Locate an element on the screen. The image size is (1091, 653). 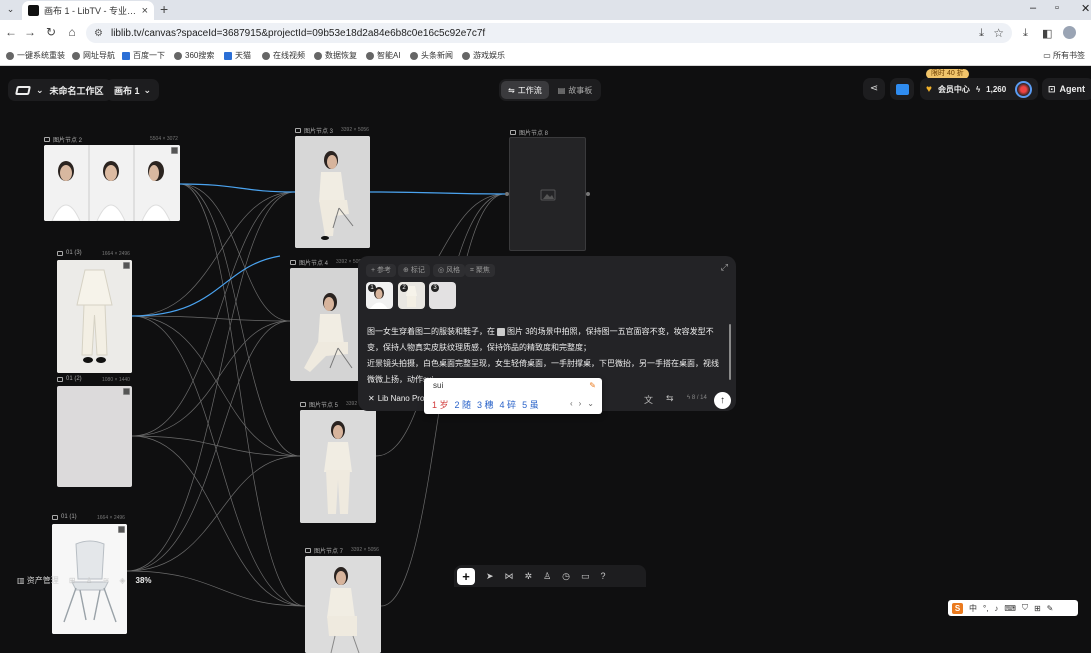
ime-next-icon: › is located at coordinates (580, 403).